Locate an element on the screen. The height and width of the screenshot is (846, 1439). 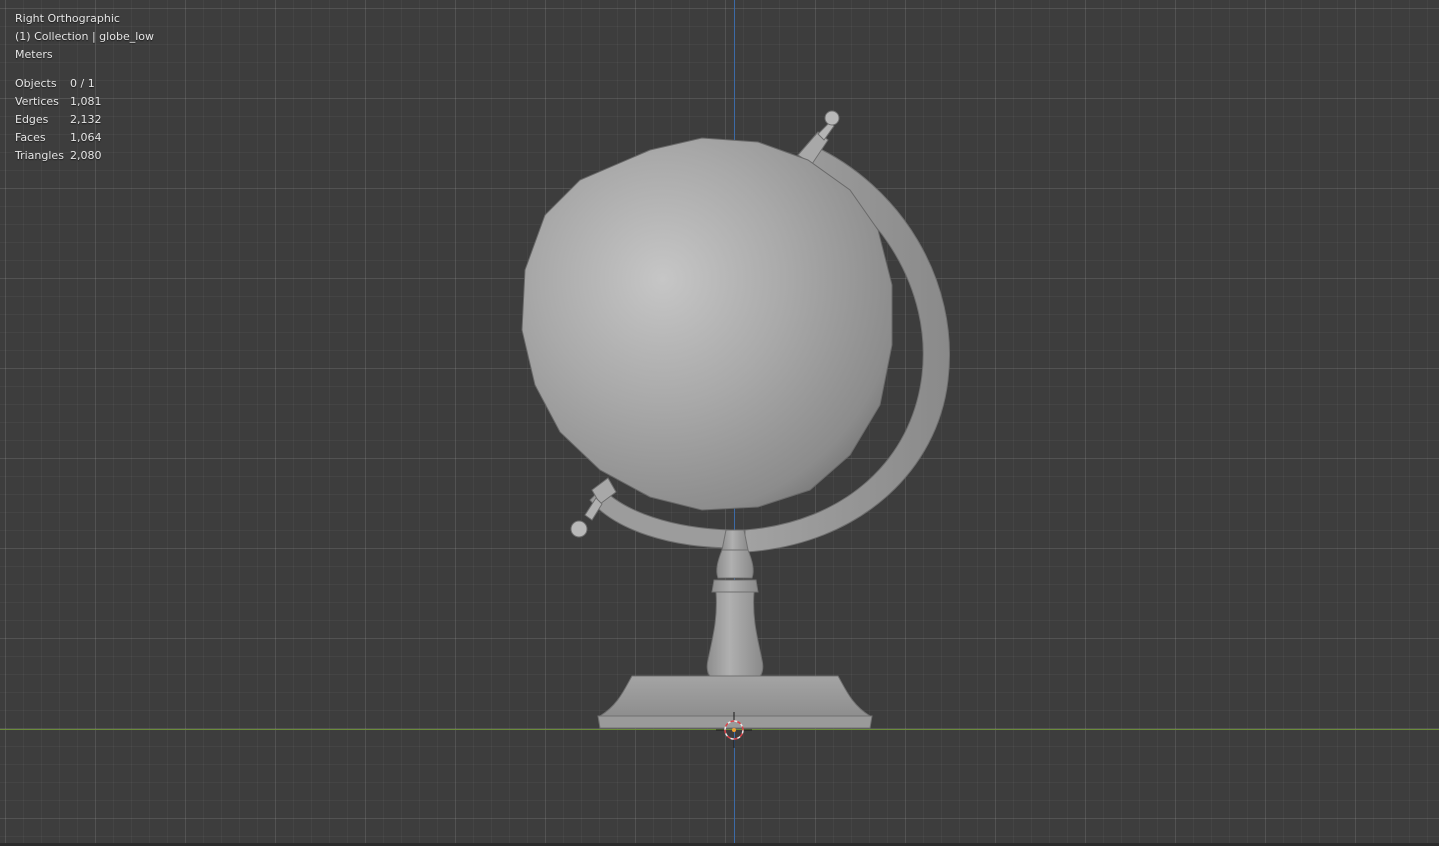
stats-label: Faces is located at coordinates (30, 137).